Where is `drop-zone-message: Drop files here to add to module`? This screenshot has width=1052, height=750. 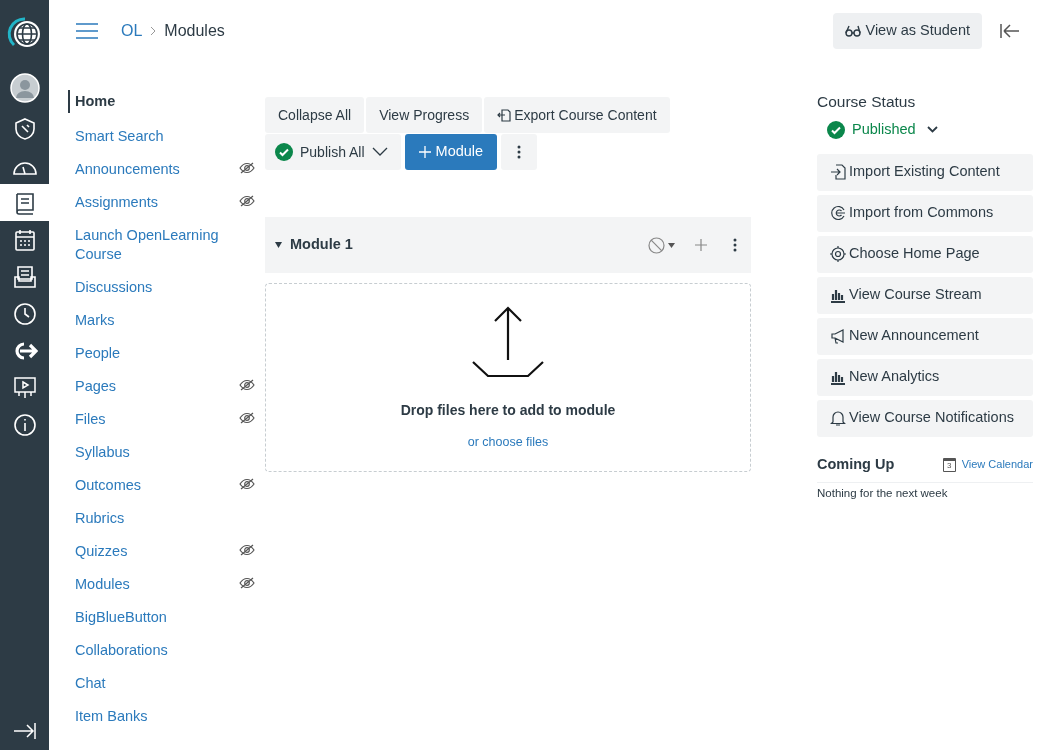 drop-zone-message: Drop files here to add to module is located at coordinates (508, 410).